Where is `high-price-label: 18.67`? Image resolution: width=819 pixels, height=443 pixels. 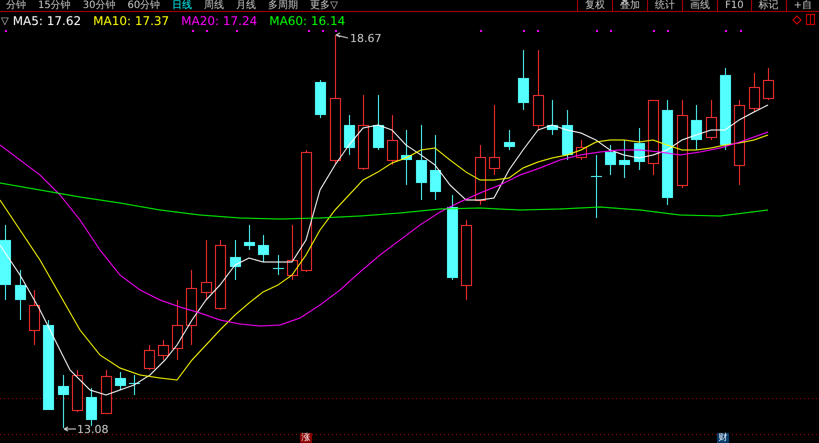 high-price-label: 18.67 is located at coordinates (366, 38).